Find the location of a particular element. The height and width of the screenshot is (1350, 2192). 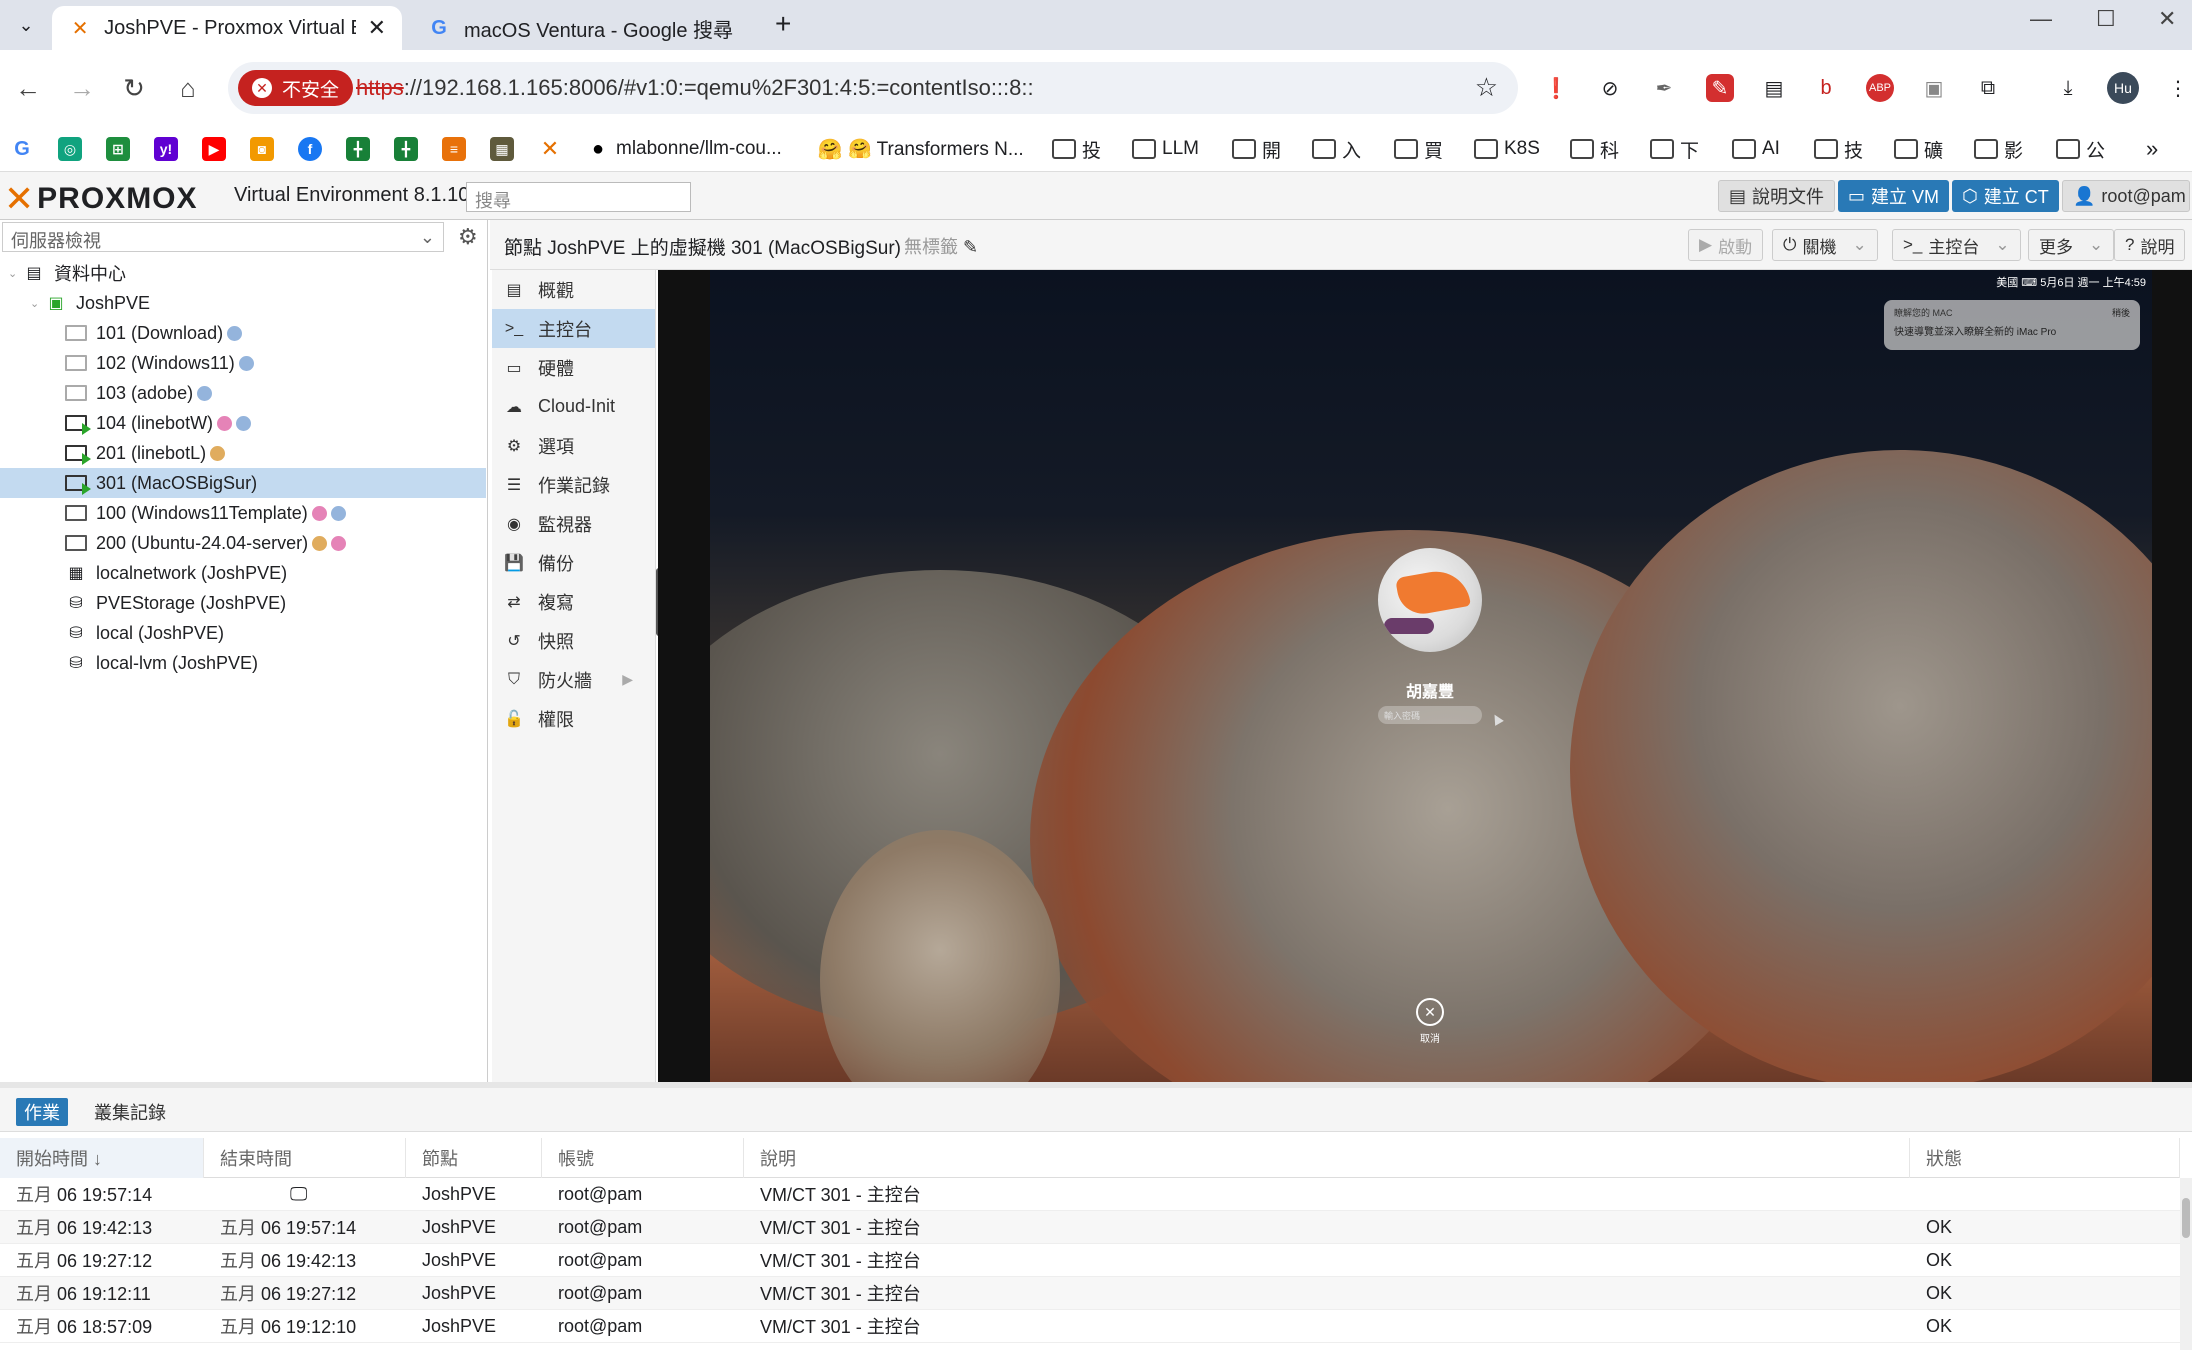

feather-extension-icon: ✒ is located at coordinates (1664, 88).